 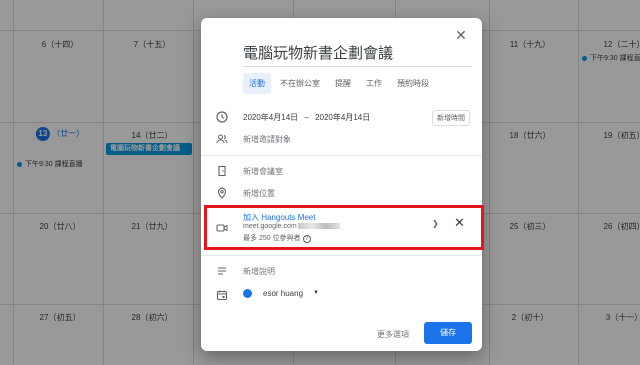 I want to click on event-title-input: 電腦玩物新書企劃會議, so click(x=357, y=54).